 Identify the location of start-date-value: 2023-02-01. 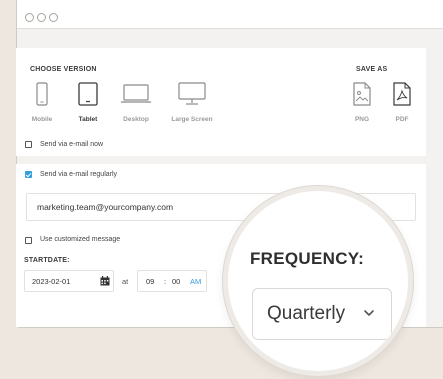
(51, 281).